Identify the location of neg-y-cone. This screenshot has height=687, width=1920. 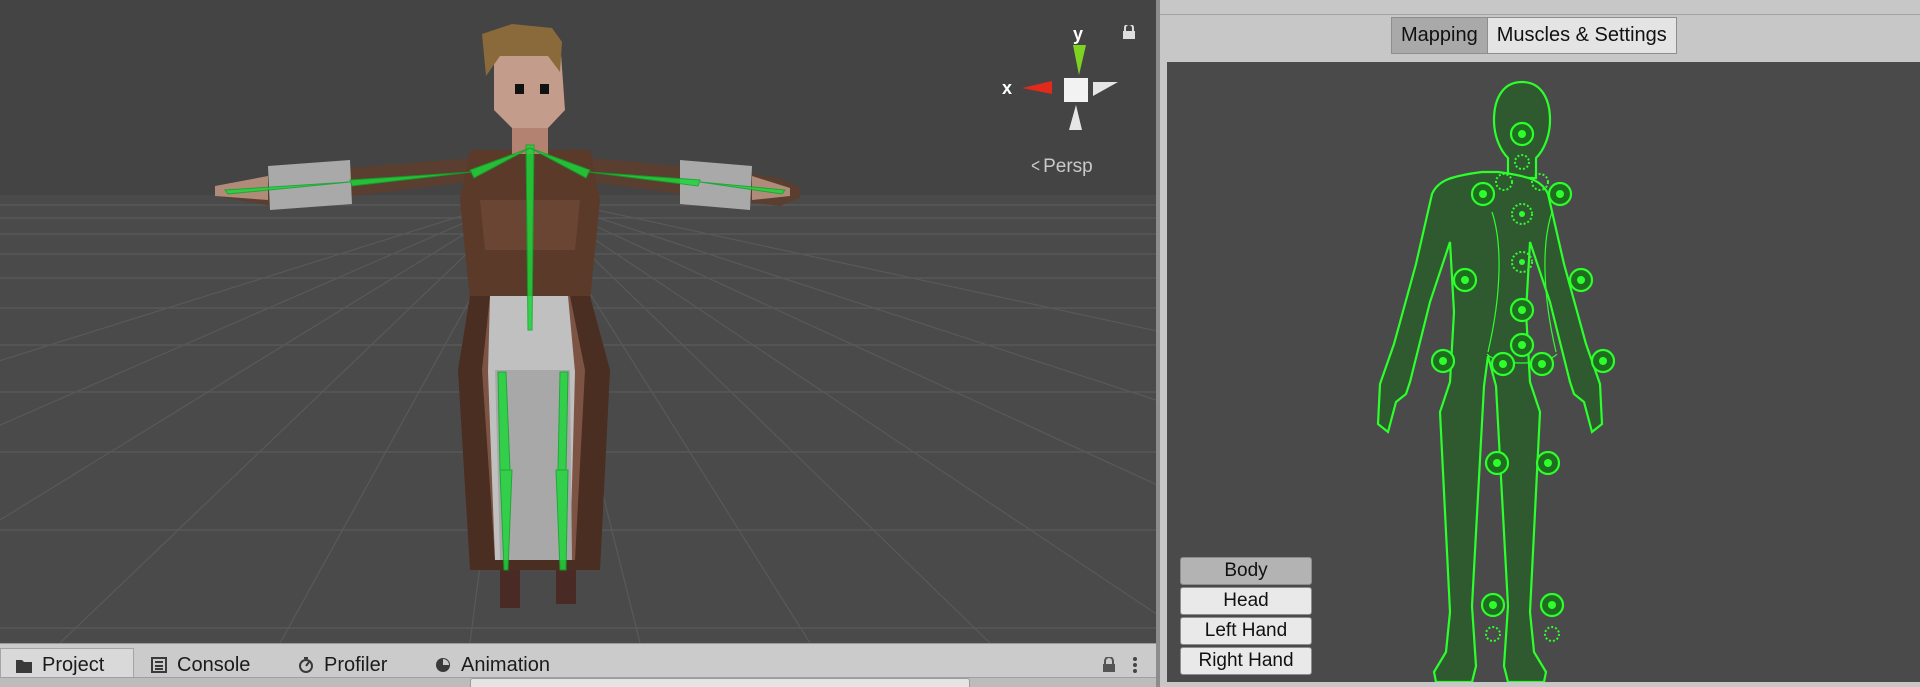
(1075, 117).